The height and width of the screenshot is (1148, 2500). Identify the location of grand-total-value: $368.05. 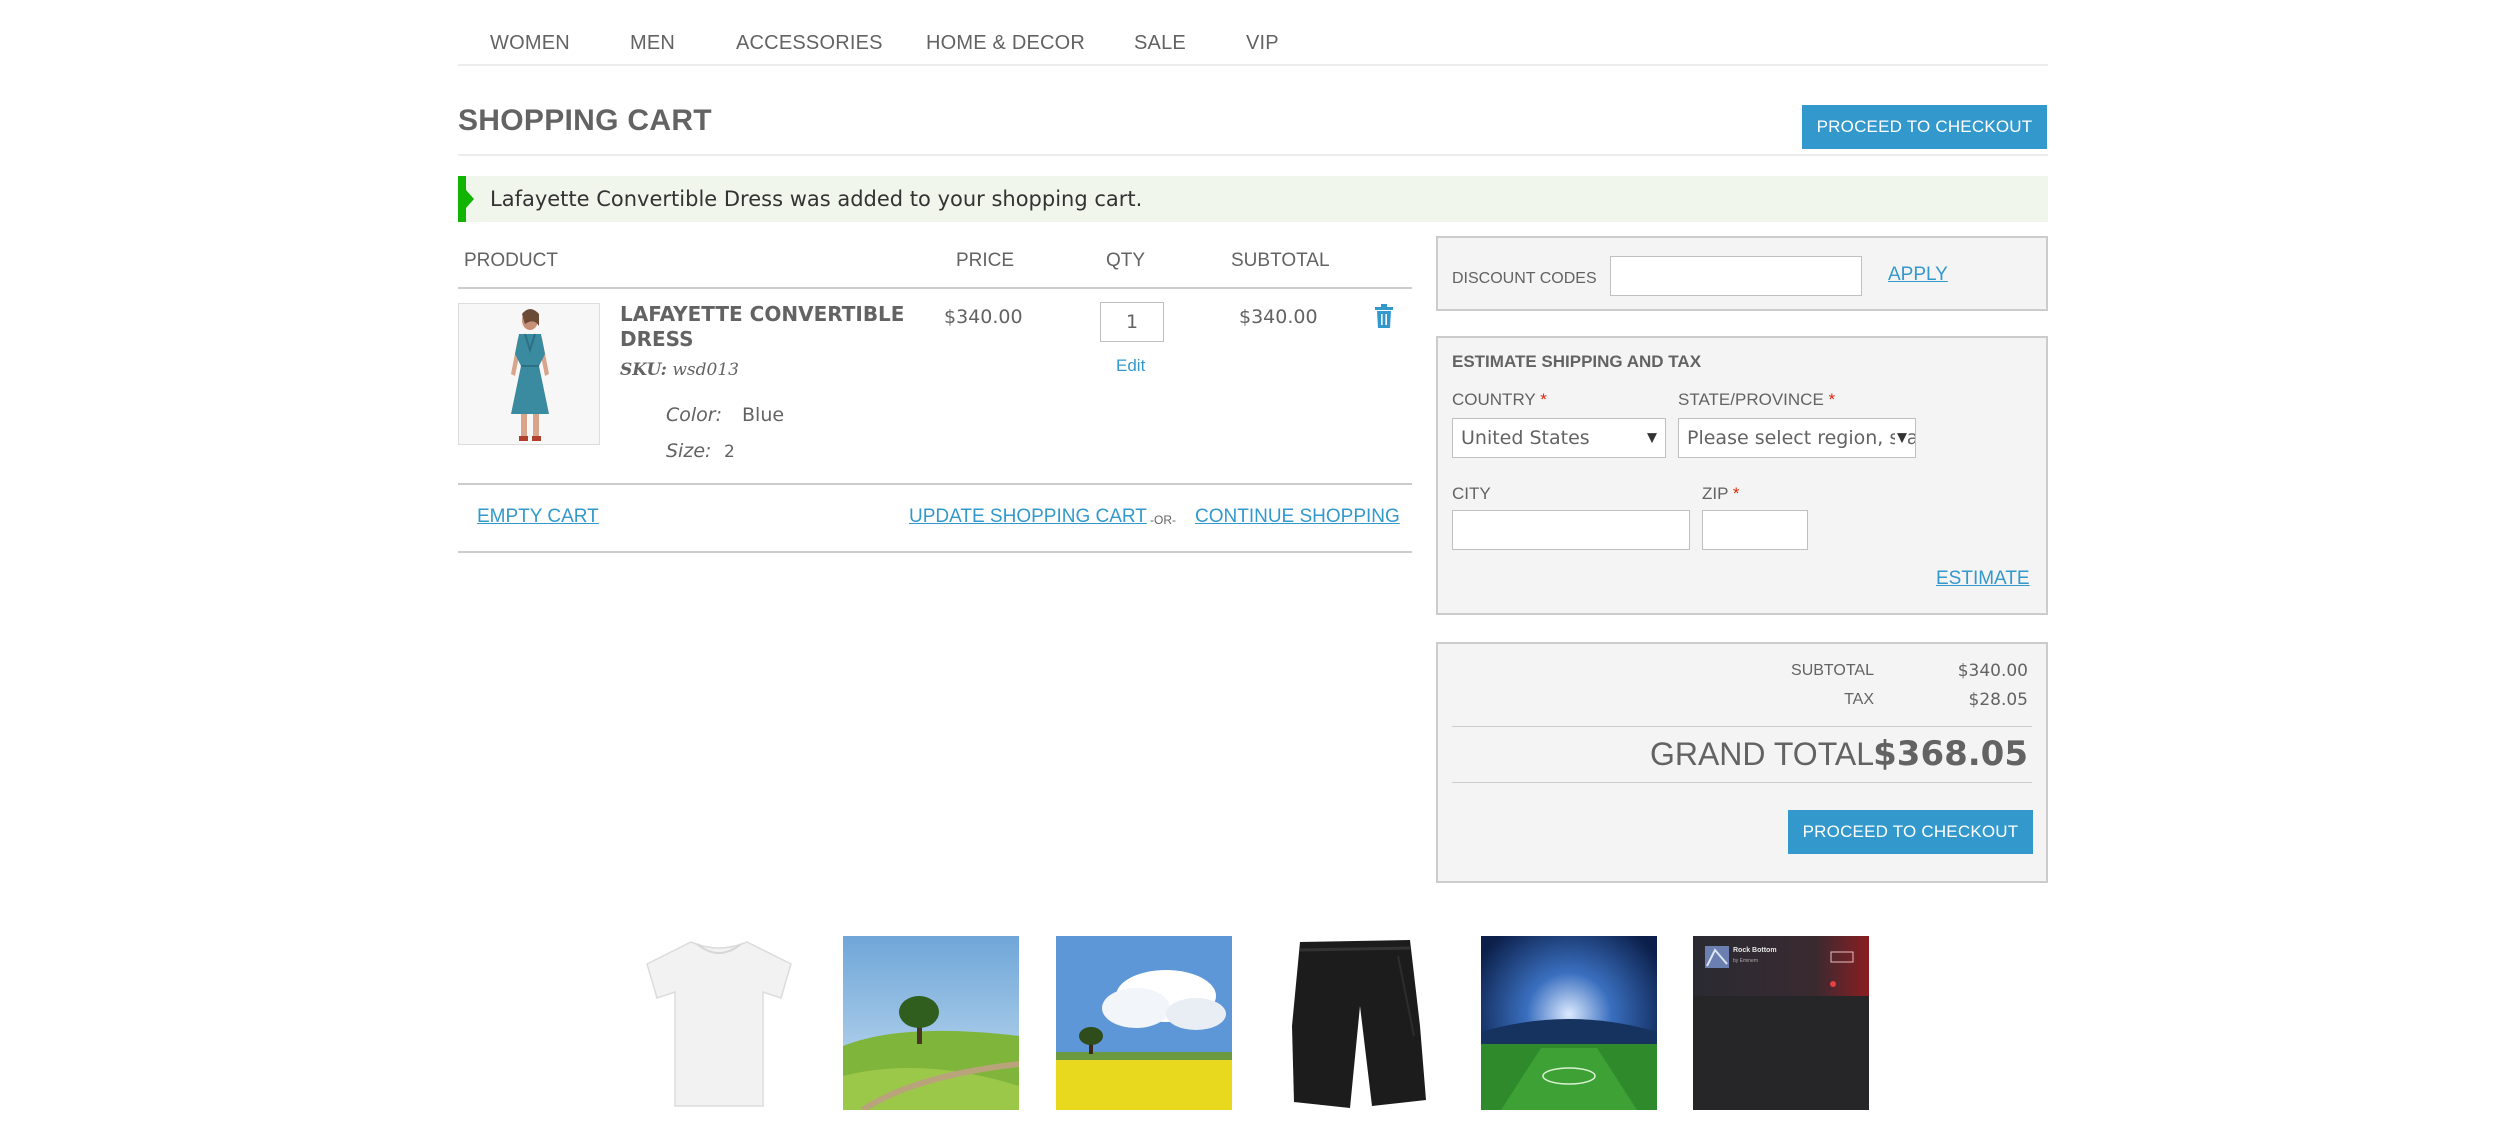
(1950, 754).